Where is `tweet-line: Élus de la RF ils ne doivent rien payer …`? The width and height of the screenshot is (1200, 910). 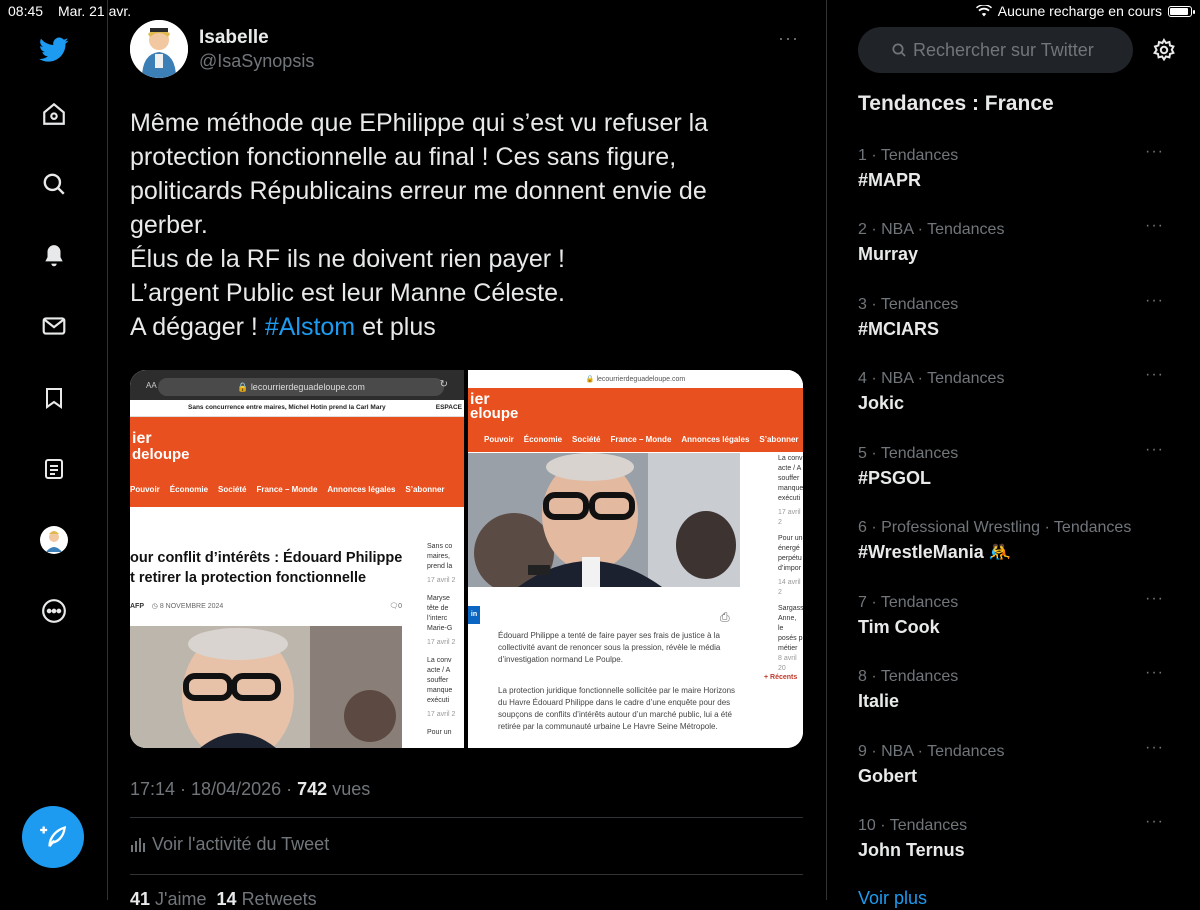
tweet-line: Élus de la RF ils ne doivent rien payer … is located at coordinates (347, 259).